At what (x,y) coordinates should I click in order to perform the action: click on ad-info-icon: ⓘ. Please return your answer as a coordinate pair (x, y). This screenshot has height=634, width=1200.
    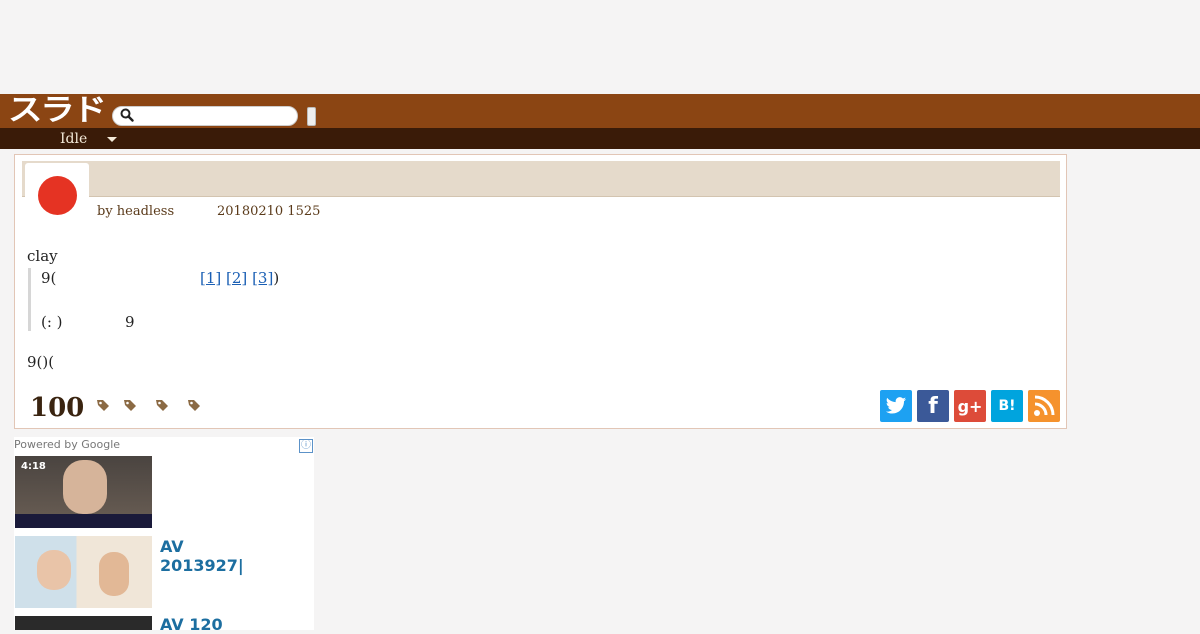
    Looking at the image, I should click on (306, 446).